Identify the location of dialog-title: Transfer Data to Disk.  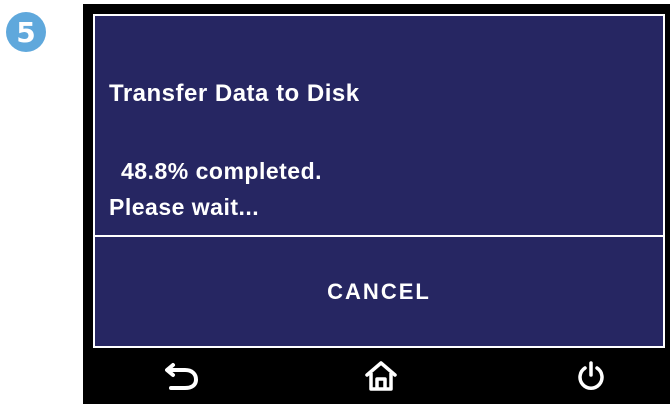
(234, 93).